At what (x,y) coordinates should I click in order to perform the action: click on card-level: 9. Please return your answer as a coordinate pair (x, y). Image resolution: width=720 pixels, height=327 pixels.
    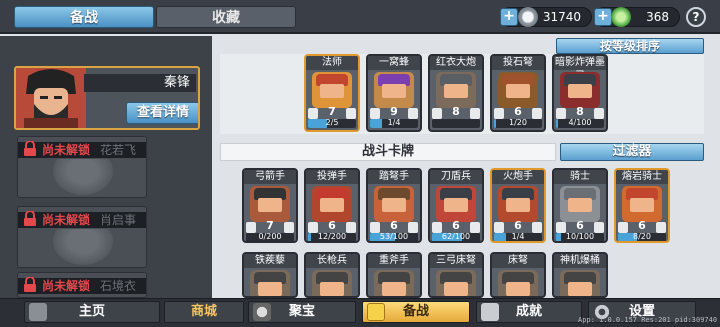
    Looking at the image, I should click on (394, 111).